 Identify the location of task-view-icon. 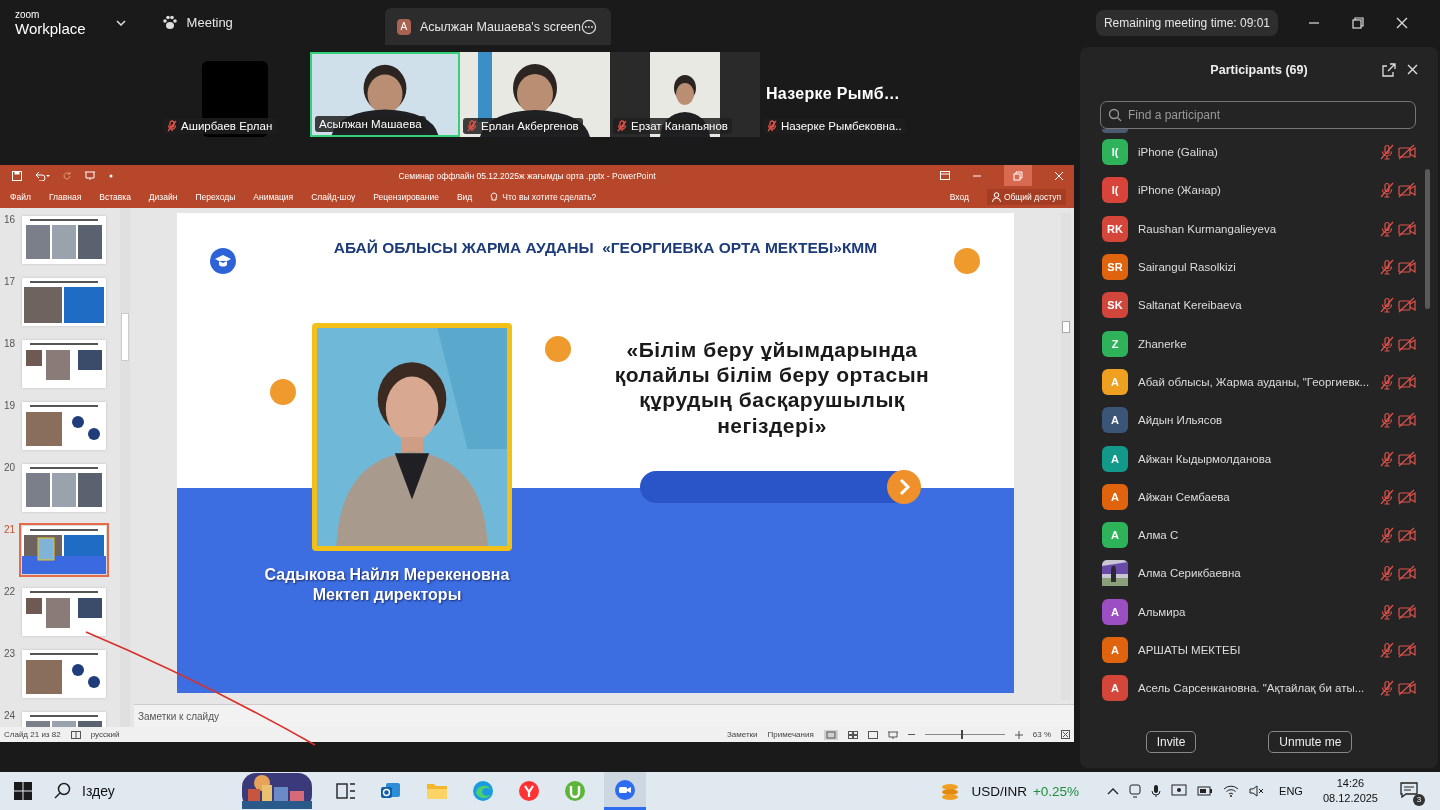
(346, 791).